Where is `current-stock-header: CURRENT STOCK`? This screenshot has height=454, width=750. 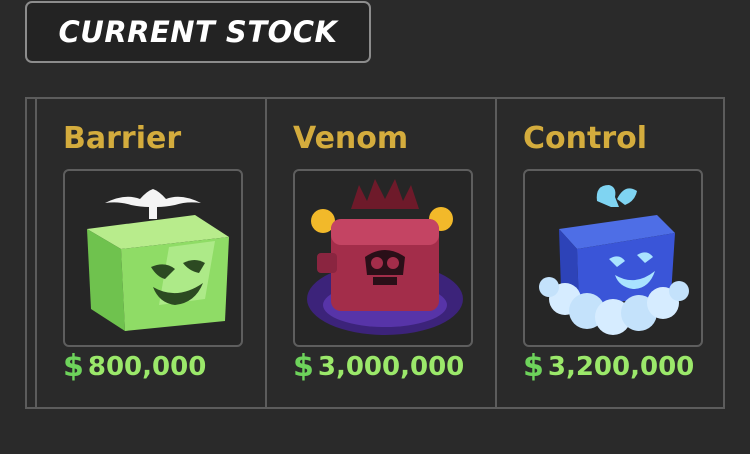 current-stock-header: CURRENT STOCK is located at coordinates (198, 32).